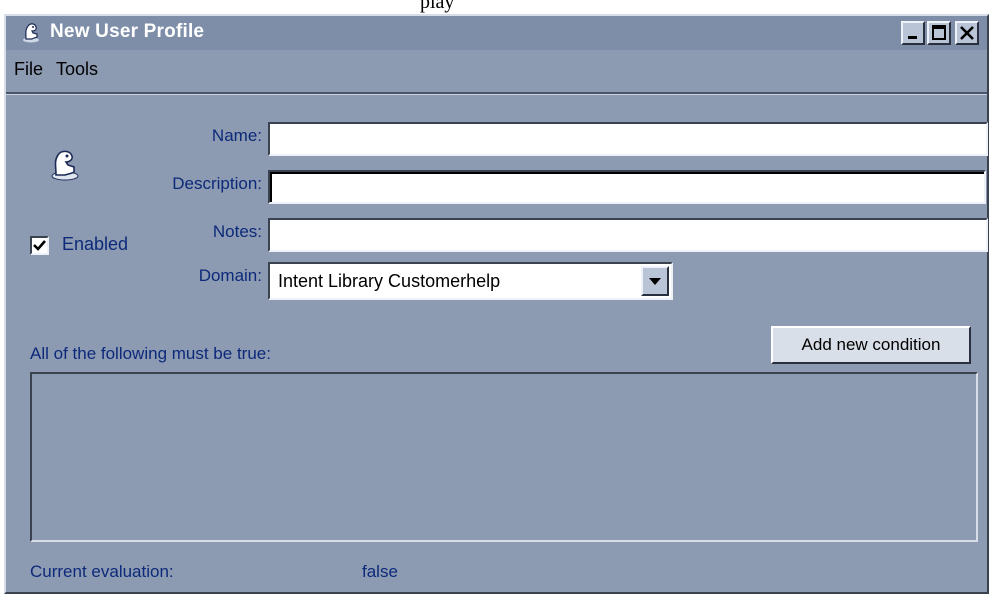 The image size is (993, 599). I want to click on checkmark-icon, so click(39, 245).